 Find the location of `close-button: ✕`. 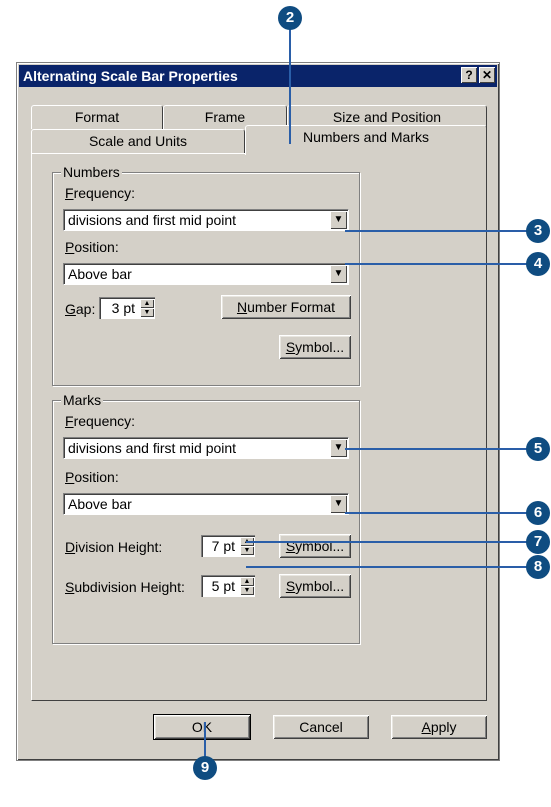

close-button: ✕ is located at coordinates (487, 75).